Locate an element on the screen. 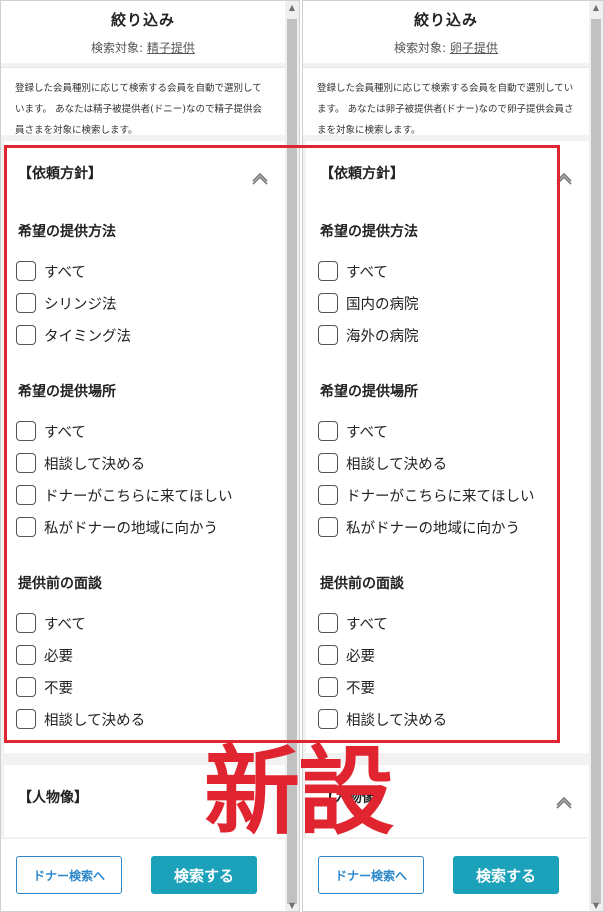 This screenshot has width=604, height=912. method-option-overseas: 海外の病院 is located at coordinates (368, 335).